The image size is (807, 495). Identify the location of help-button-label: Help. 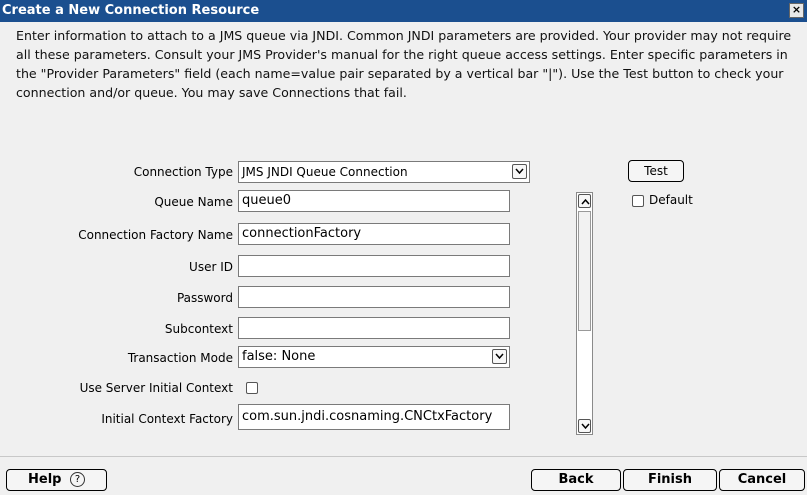
(45, 479).